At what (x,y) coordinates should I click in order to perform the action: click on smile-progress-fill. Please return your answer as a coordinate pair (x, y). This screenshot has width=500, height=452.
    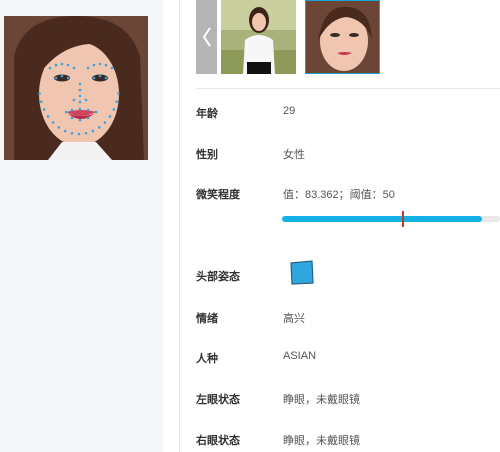
    Looking at the image, I should click on (382, 219).